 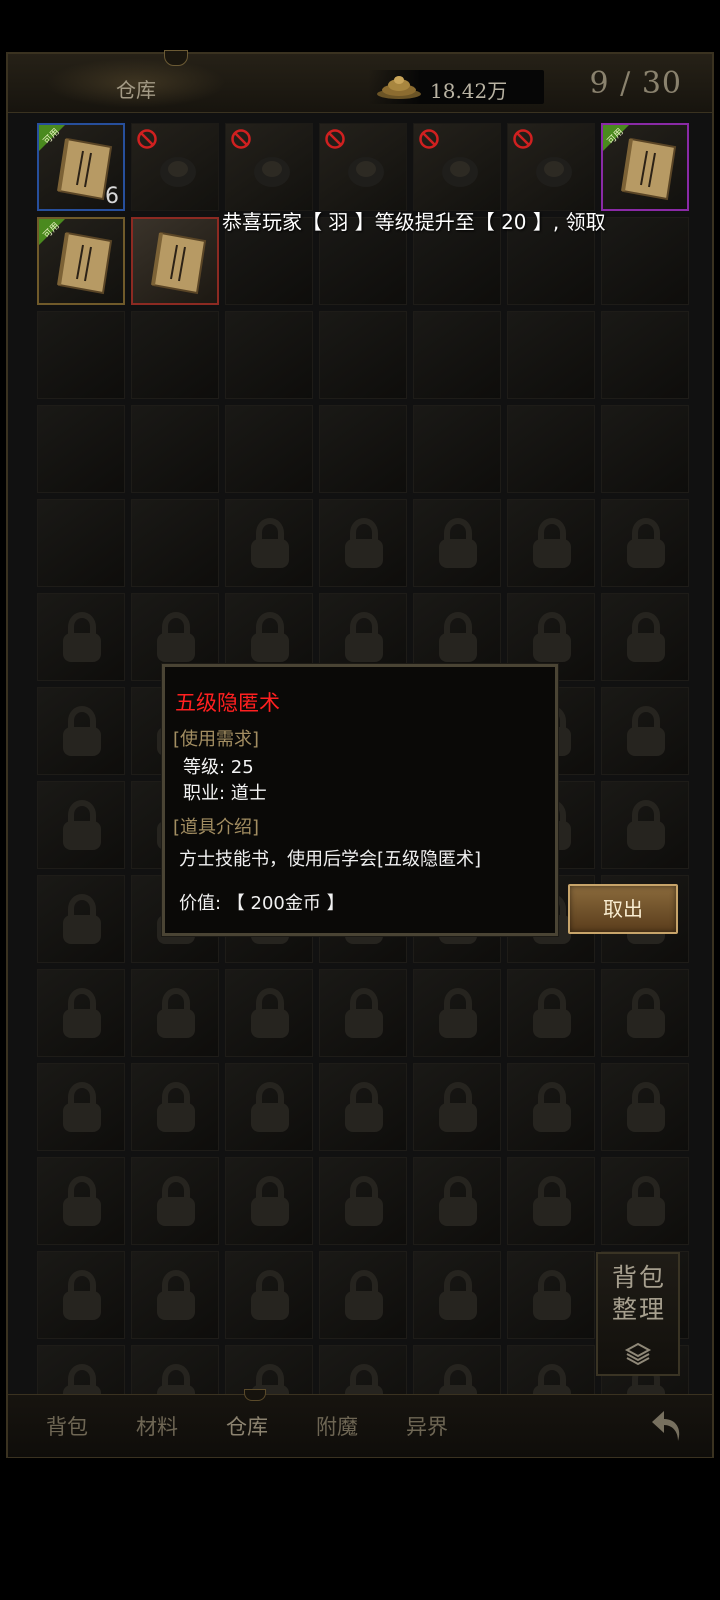 I want to click on take-out-button: 取出, so click(x=623, y=909).